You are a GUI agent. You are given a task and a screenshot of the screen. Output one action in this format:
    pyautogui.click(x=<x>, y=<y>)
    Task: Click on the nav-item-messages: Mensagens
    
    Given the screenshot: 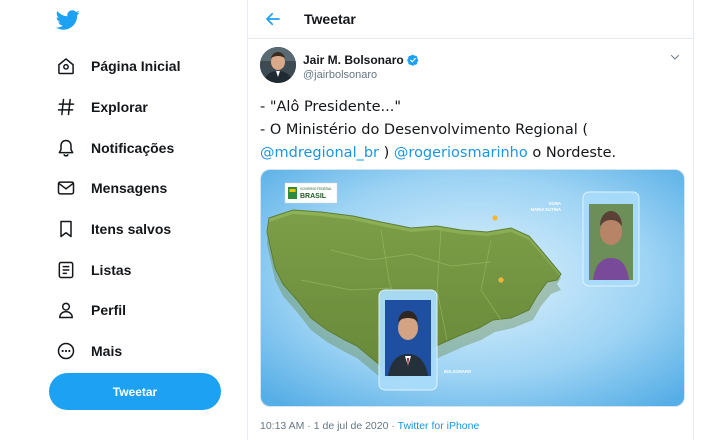 What is the action you would take?
    pyautogui.click(x=117, y=188)
    